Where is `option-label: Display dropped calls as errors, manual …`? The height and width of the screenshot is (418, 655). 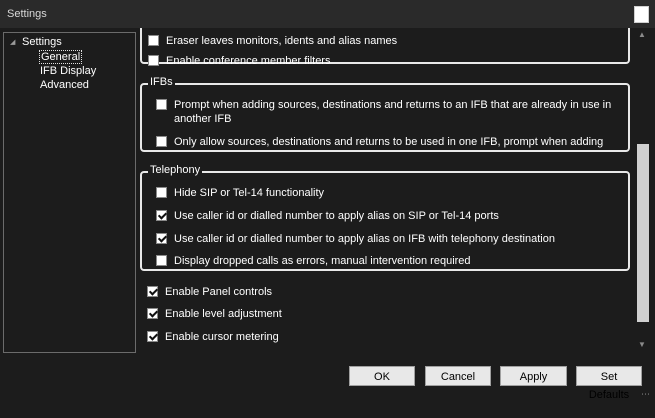 option-label: Display dropped calls as errors, manual … is located at coordinates (322, 261).